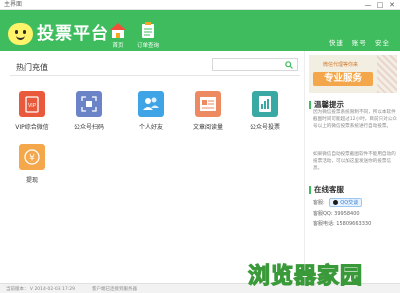  I want to click on window-title: 主界面, so click(13, 4).